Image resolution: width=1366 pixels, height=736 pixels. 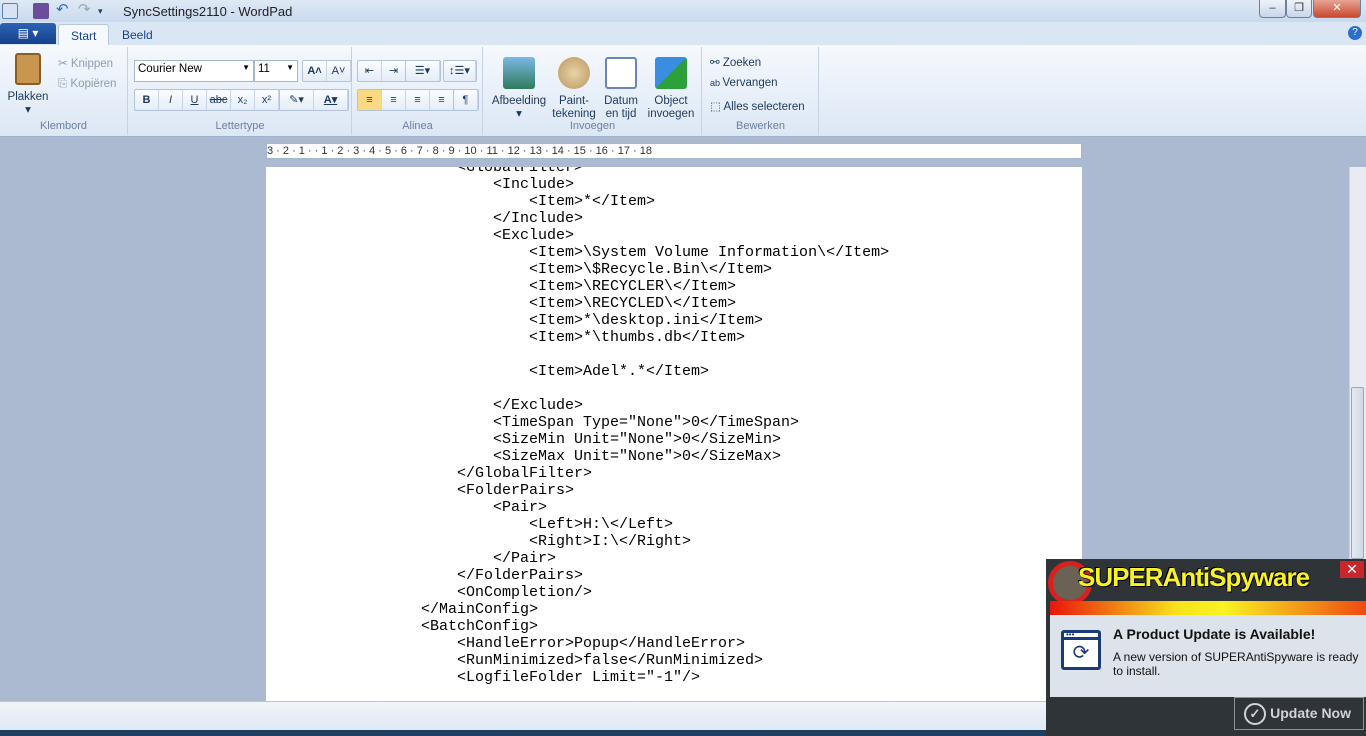 I want to click on line-spacing-button: ↕☰▾, so click(x=460, y=71).